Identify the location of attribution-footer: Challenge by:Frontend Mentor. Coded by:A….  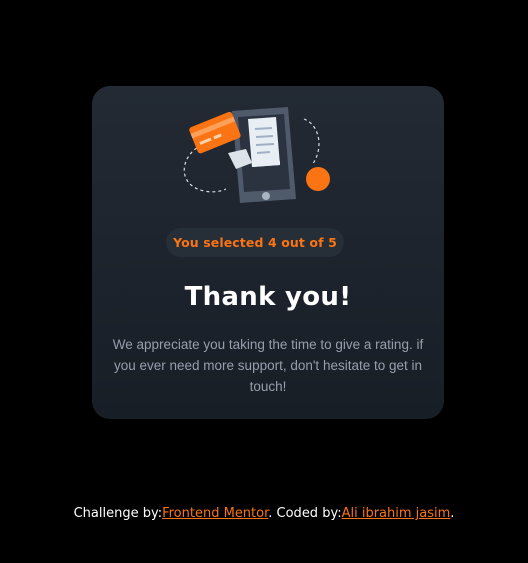
(264, 513).